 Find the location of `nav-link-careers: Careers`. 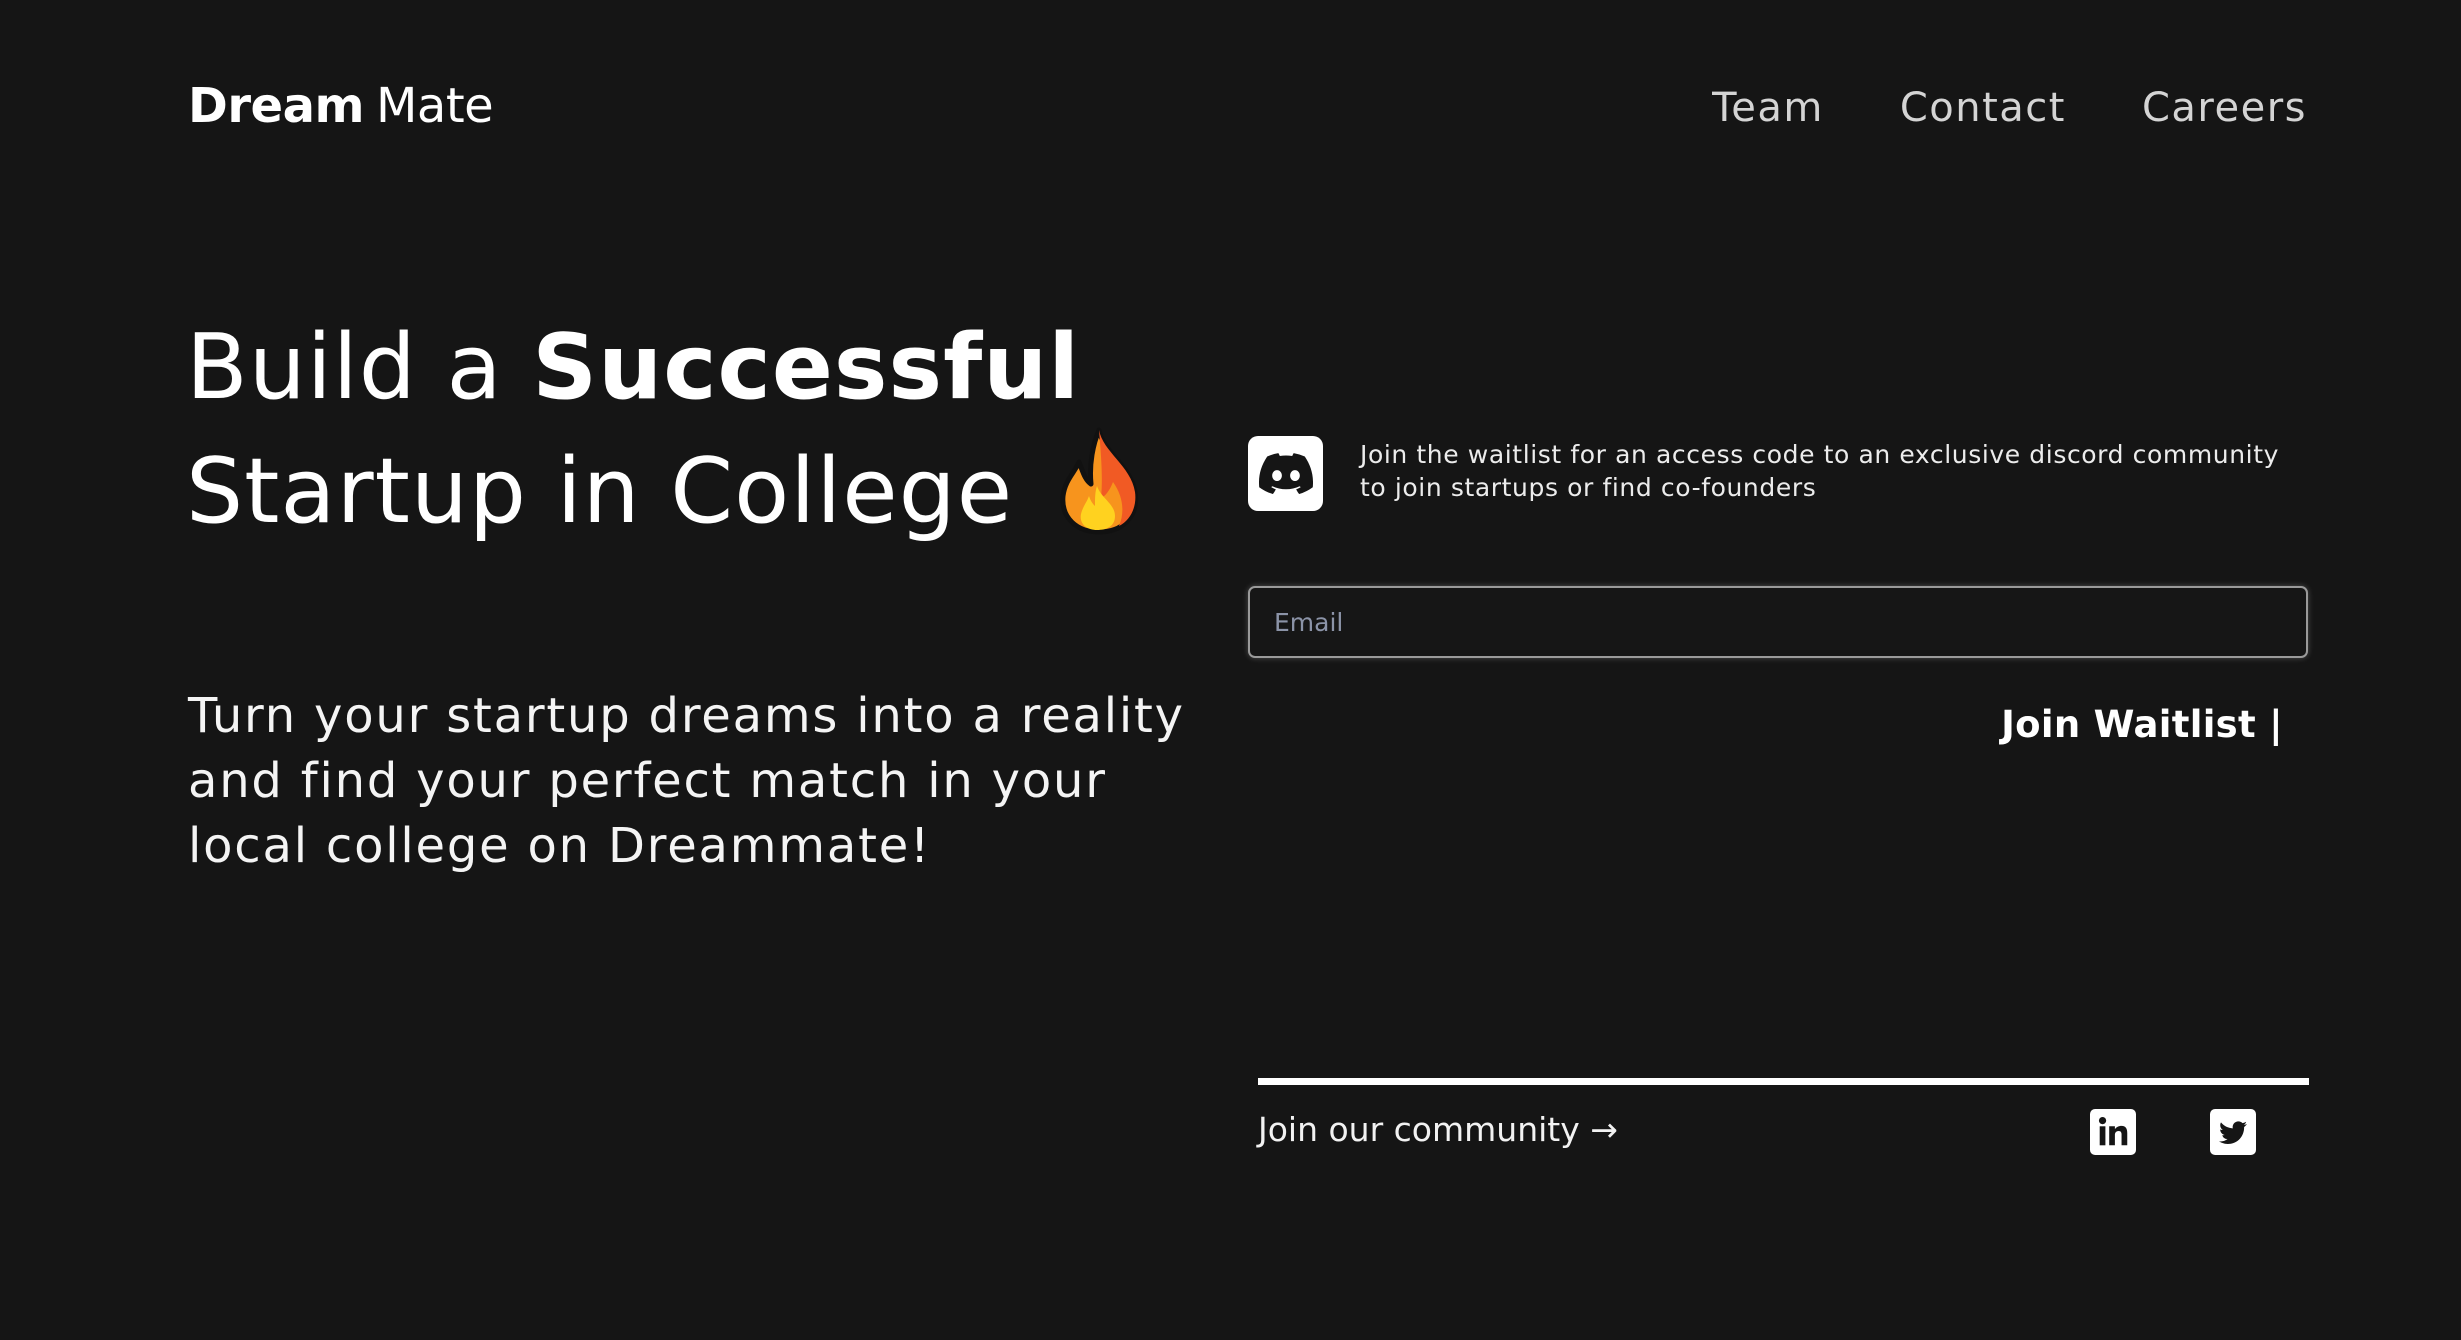

nav-link-careers: Careers is located at coordinates (2224, 108).